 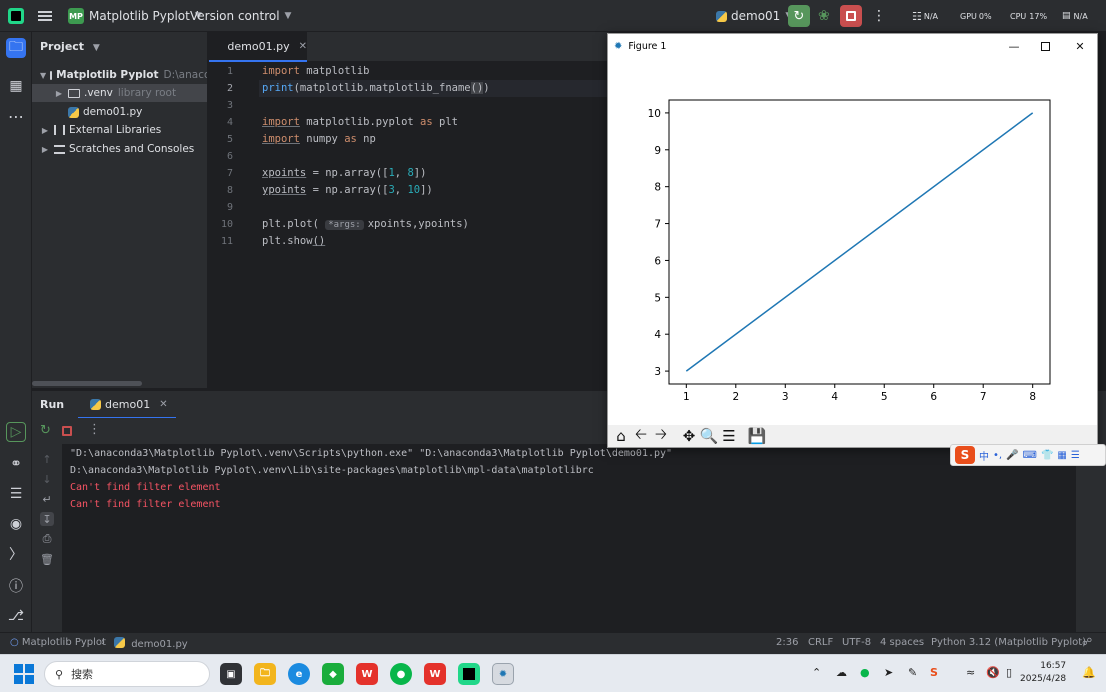 I want to click on matplotlib-taskbar-icon: ✹, so click(x=503, y=674).